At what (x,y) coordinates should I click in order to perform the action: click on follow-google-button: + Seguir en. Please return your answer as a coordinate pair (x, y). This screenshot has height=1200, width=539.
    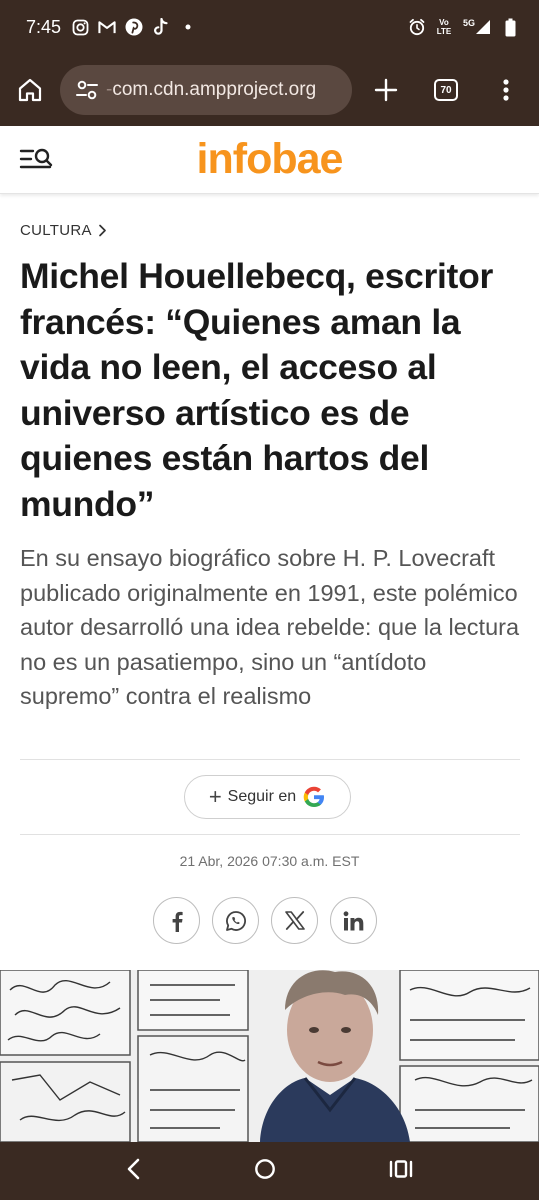
    Looking at the image, I should click on (267, 797).